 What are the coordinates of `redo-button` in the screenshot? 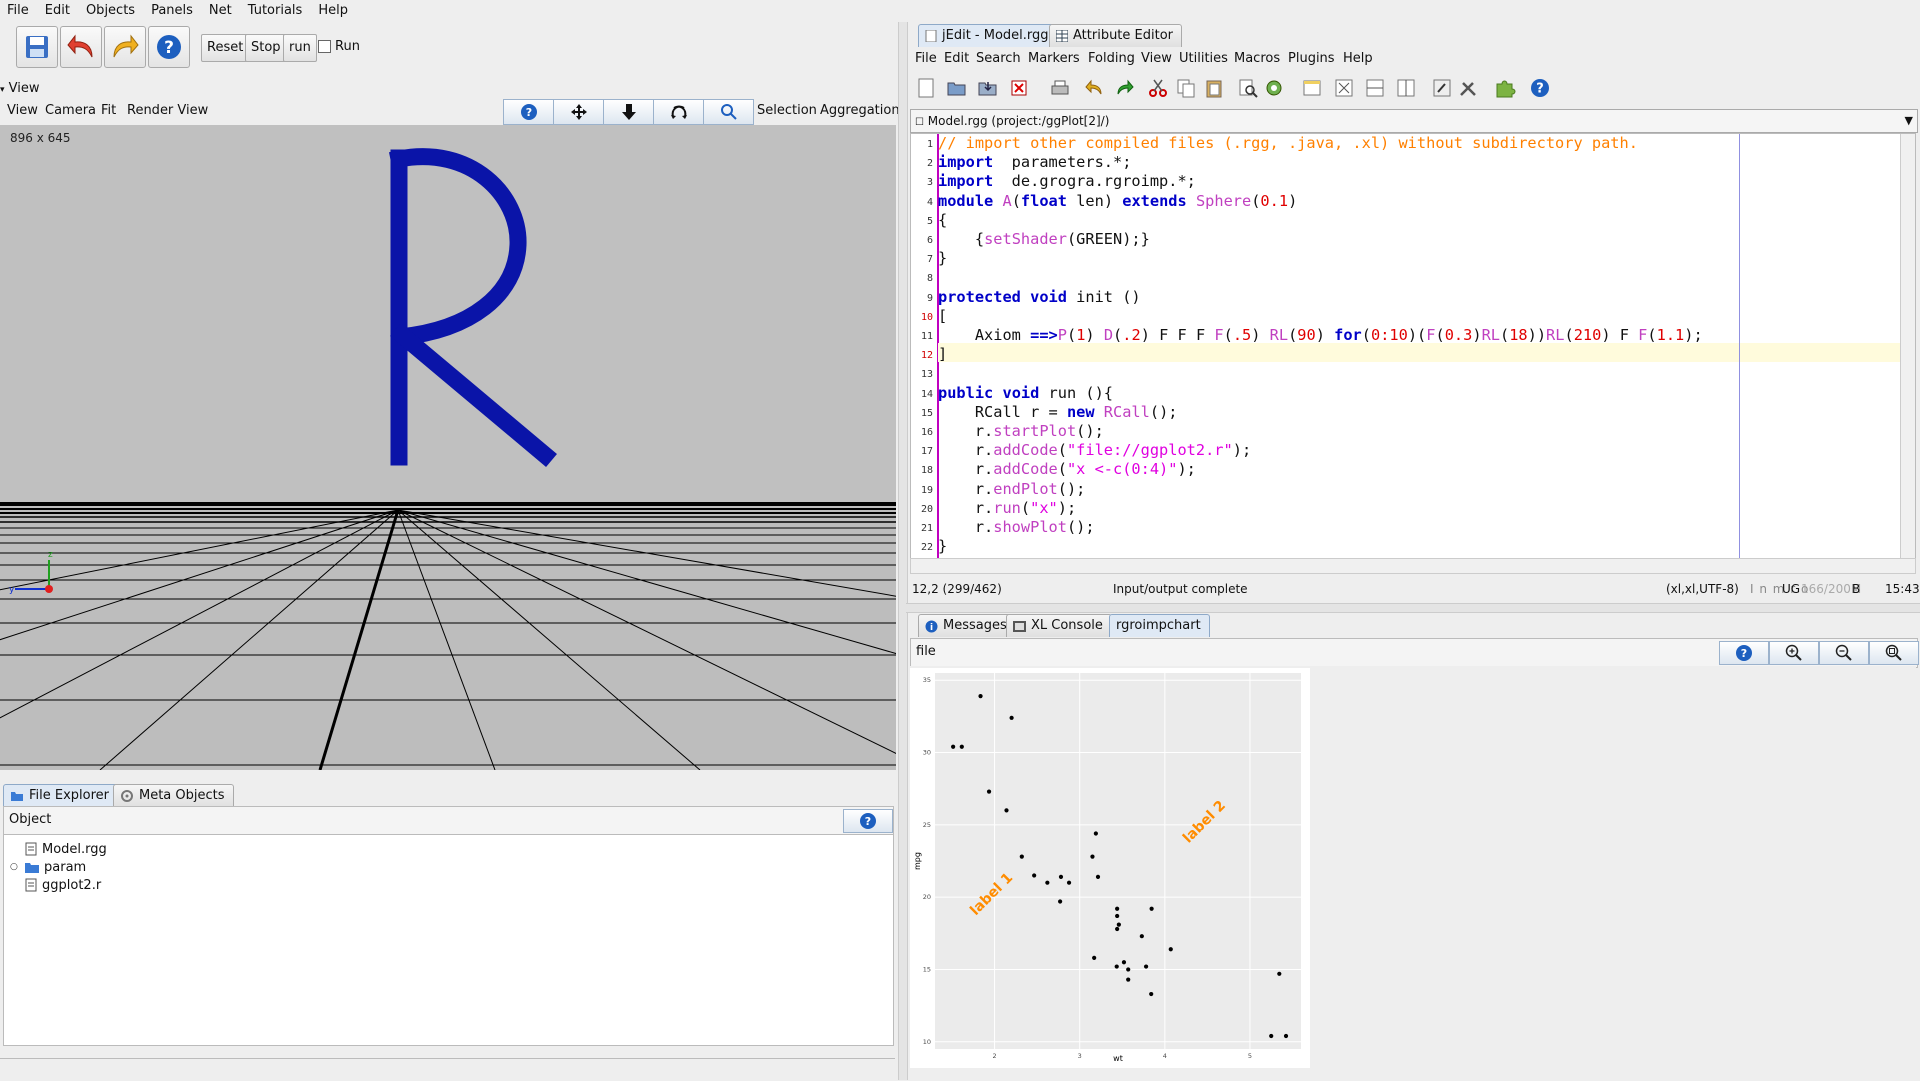 It's located at (125, 47).